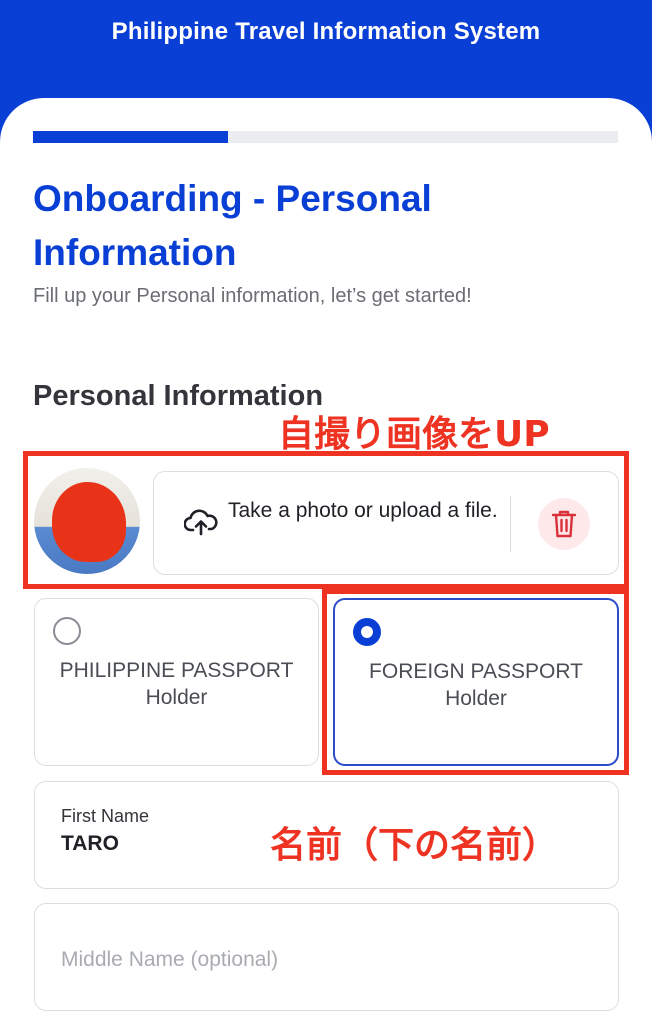  What do you see at coordinates (325, 137) in the screenshot?
I see `progress-bar` at bounding box center [325, 137].